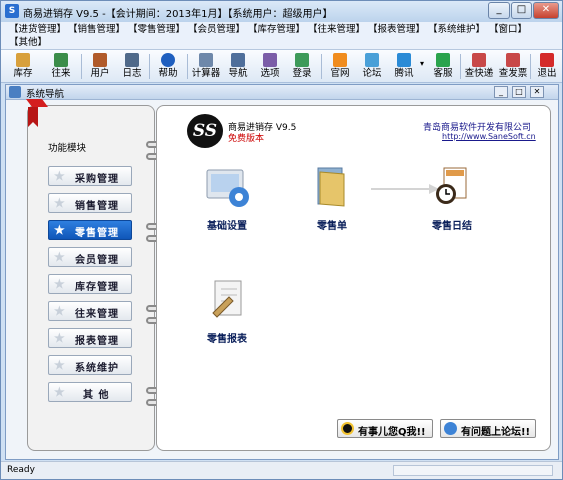  I want to click on company-logo: SS, so click(205, 131).